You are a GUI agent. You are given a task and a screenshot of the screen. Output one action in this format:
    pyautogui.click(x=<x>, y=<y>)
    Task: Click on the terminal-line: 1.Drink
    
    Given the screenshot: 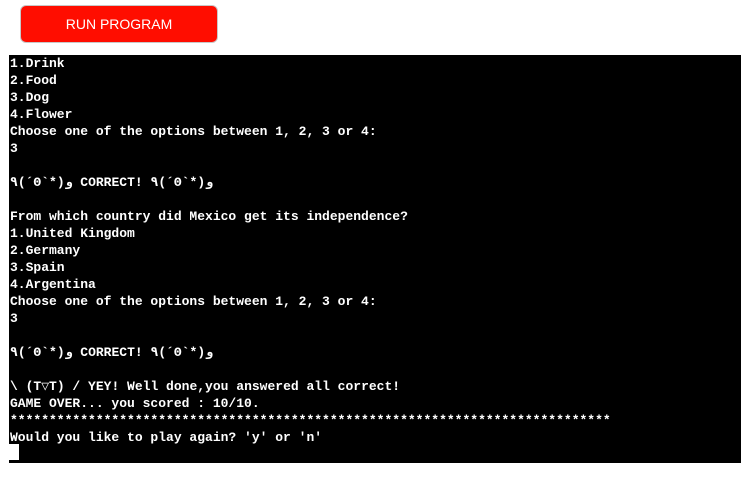 What is the action you would take?
    pyautogui.click(x=37, y=63)
    